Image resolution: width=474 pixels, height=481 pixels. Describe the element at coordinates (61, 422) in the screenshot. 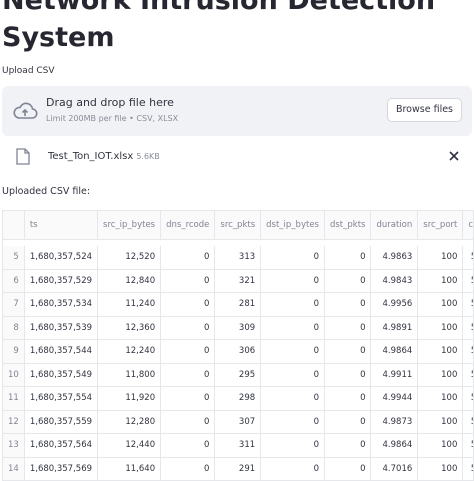

I see `table-cell: 1,680,357,559` at that location.